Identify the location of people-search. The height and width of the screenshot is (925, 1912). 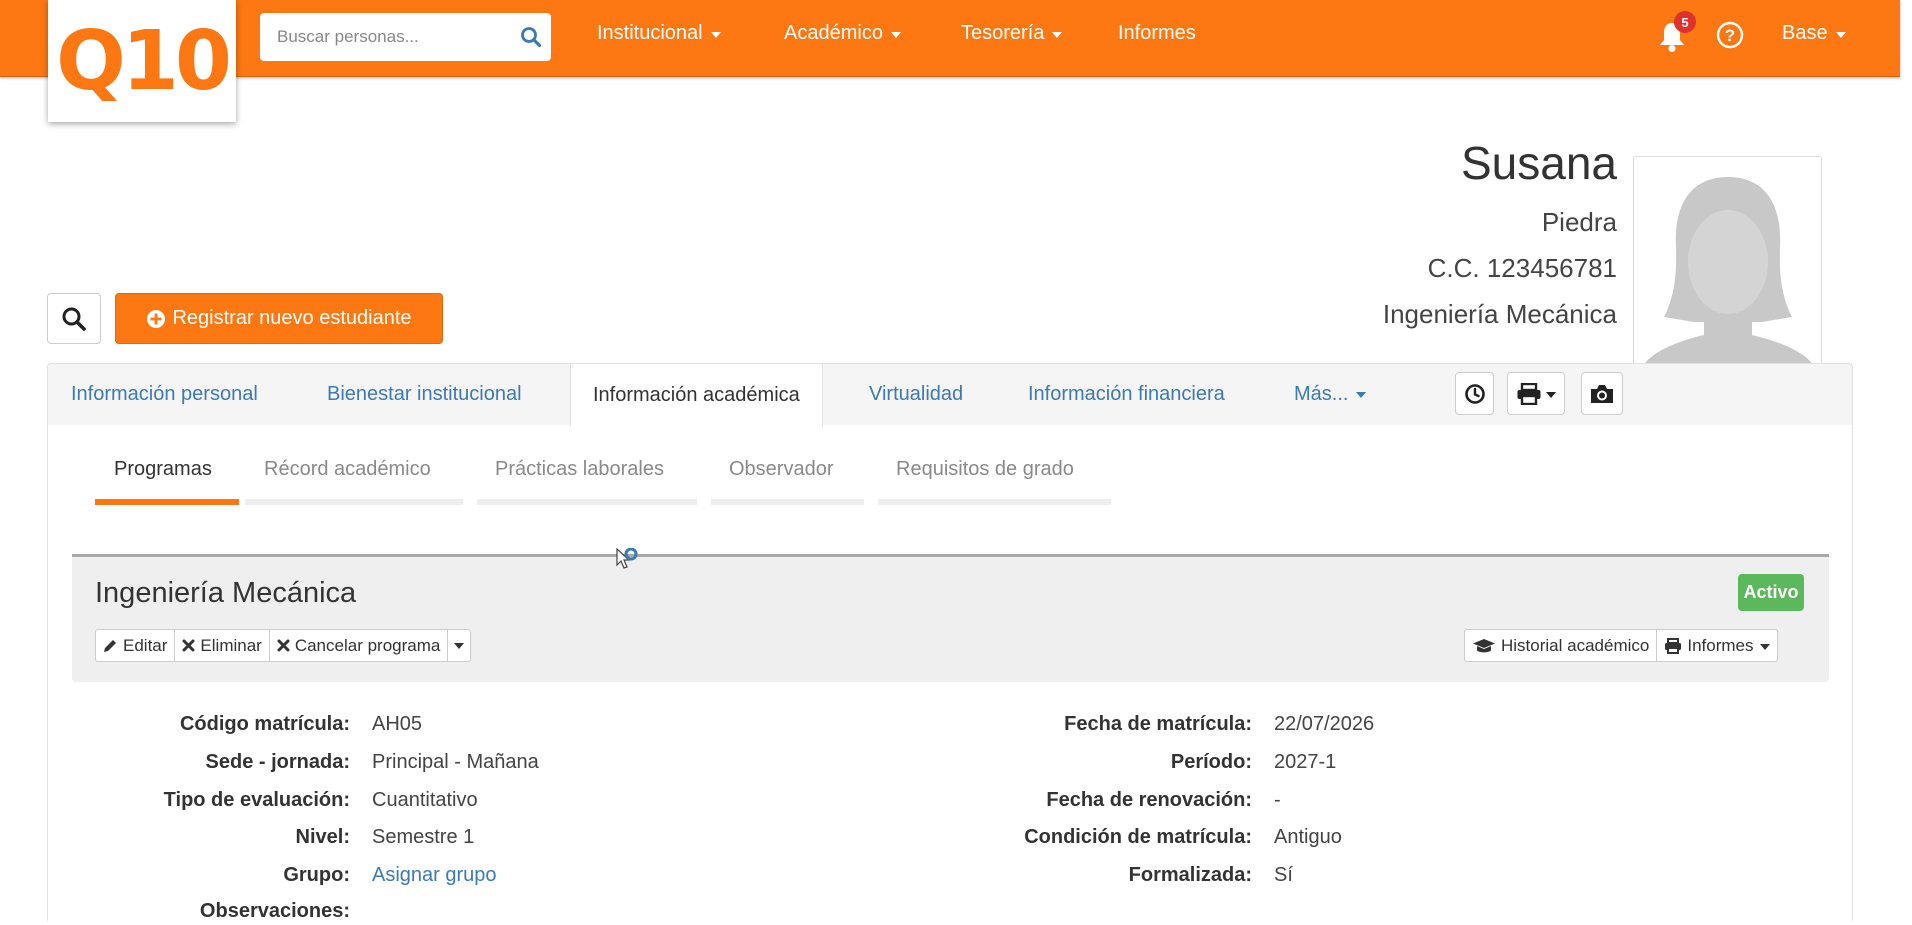
(405, 37).